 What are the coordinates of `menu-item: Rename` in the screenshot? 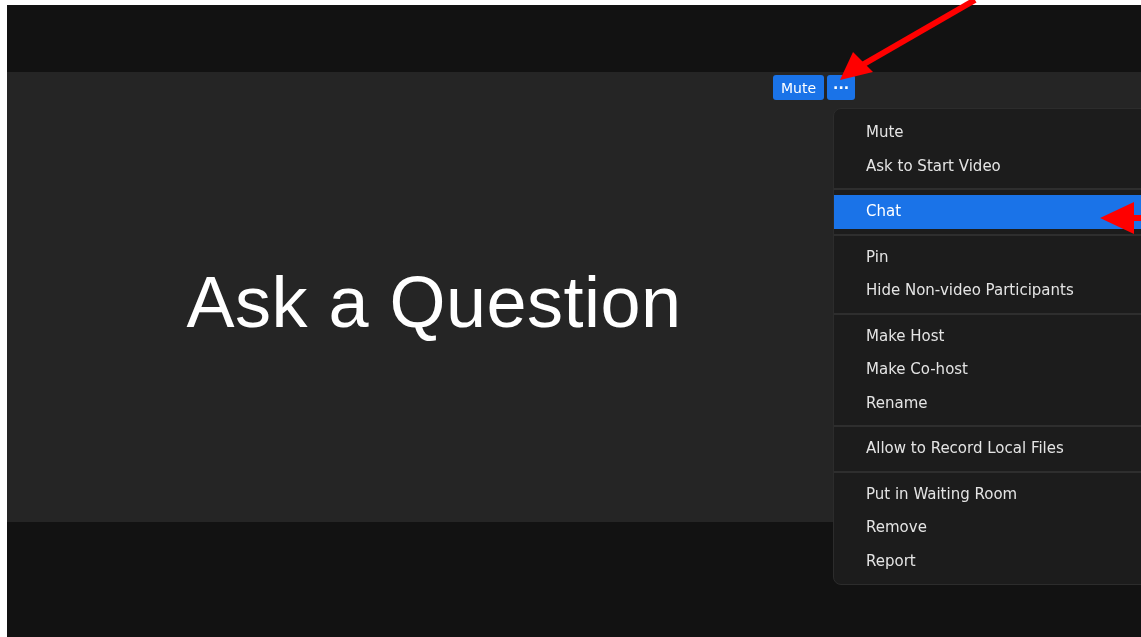 It's located at (987, 403).